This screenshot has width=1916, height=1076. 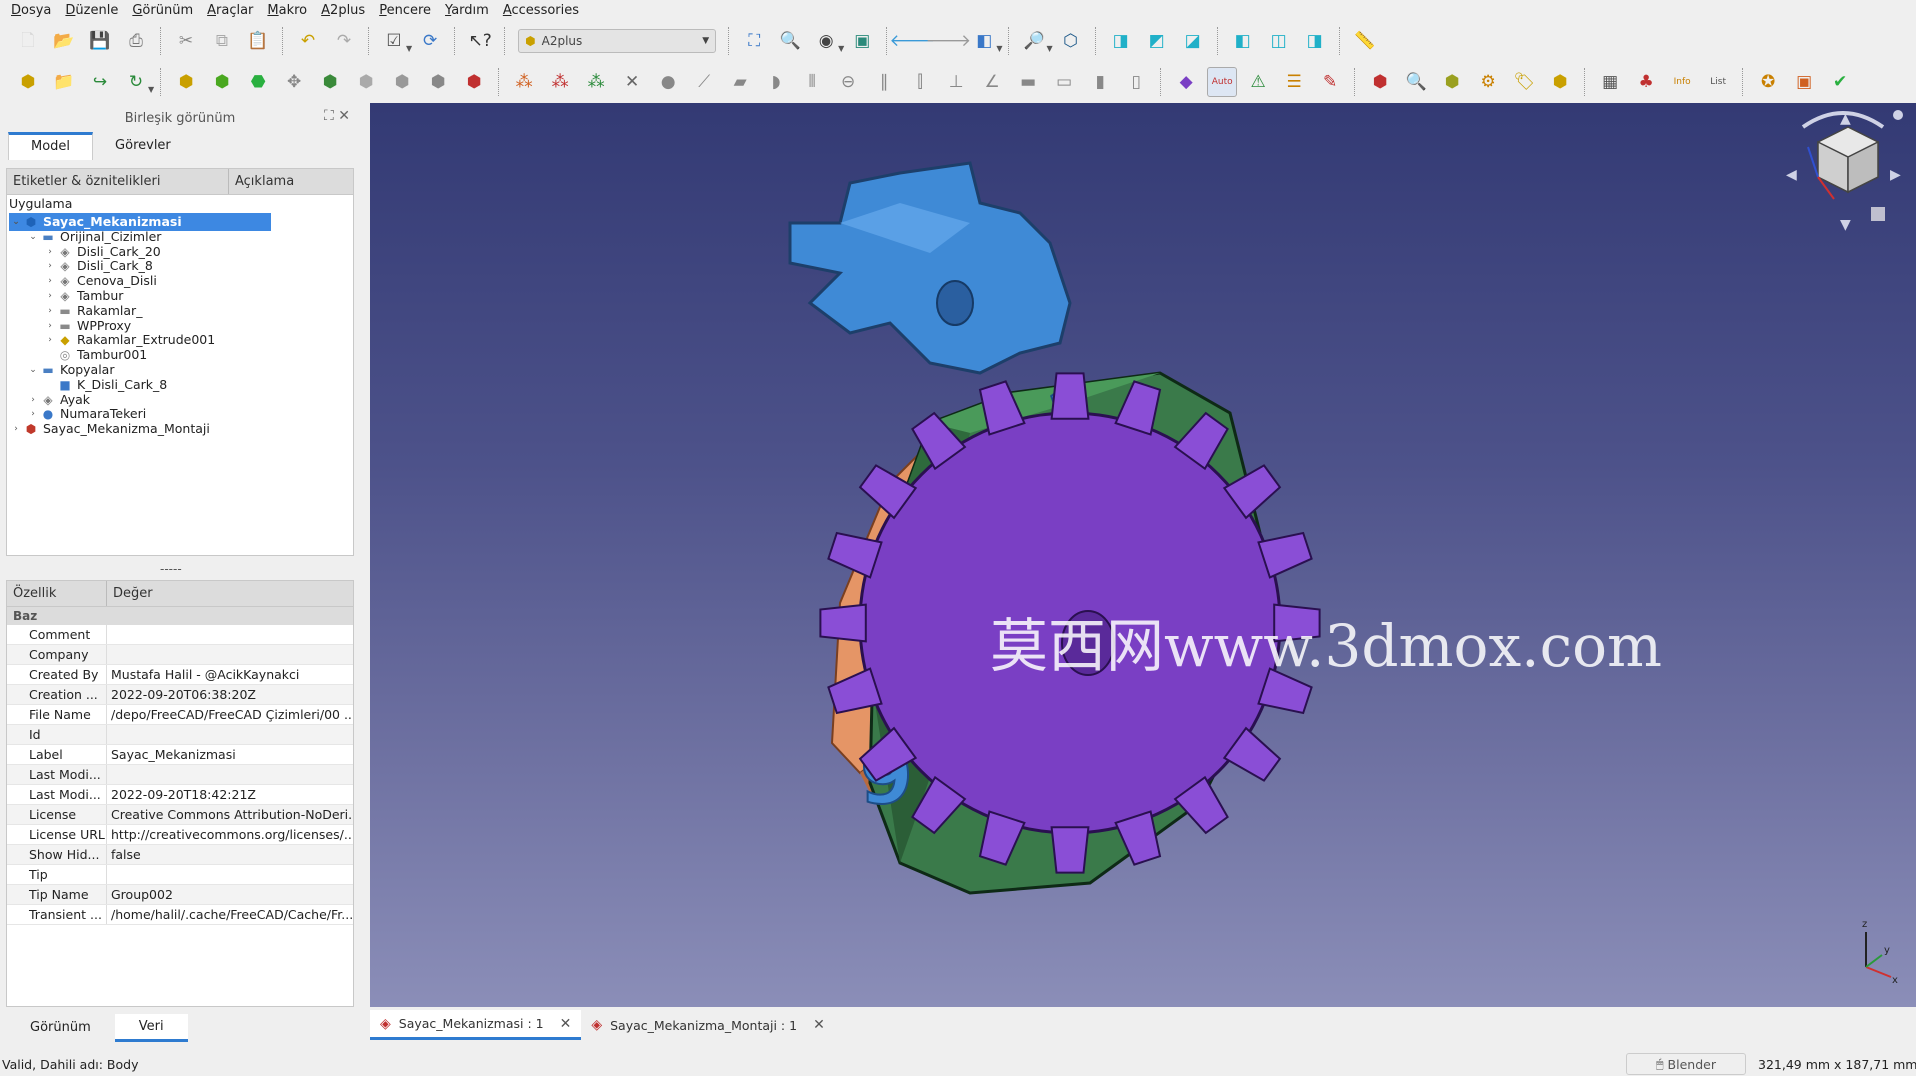 What do you see at coordinates (143, 146) in the screenshot?
I see `tab-tasks: Görevler` at bounding box center [143, 146].